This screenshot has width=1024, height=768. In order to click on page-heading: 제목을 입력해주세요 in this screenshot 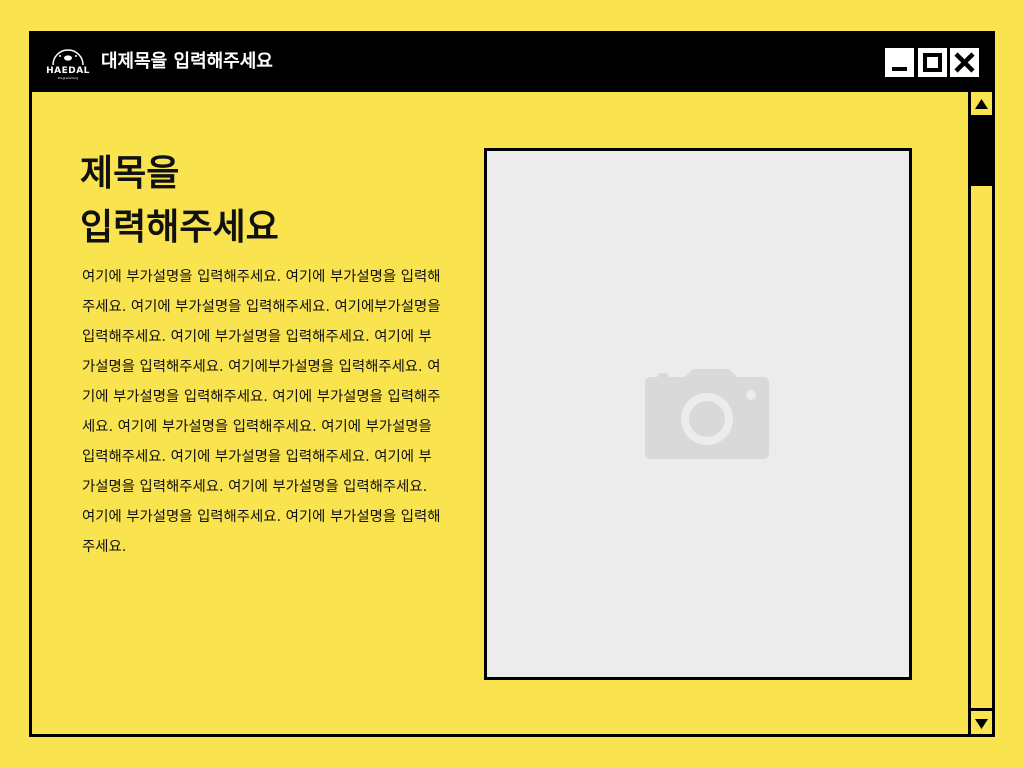, I will do `click(260, 201)`.